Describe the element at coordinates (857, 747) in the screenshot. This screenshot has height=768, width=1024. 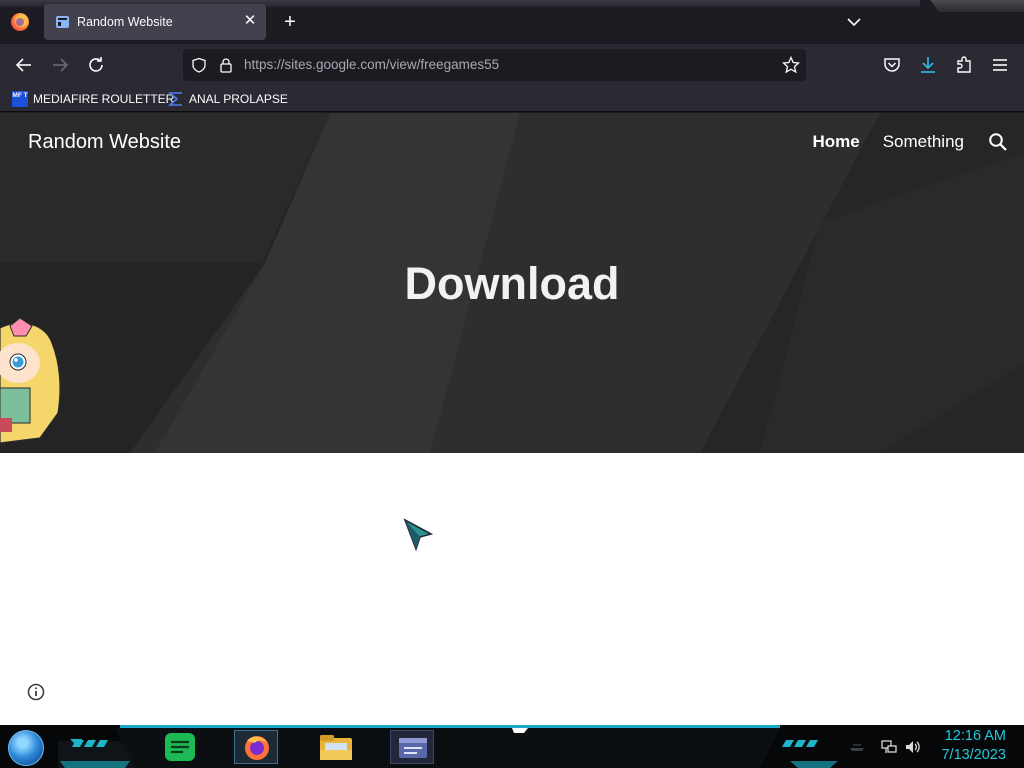
I see `tray-overflow-icon` at that location.